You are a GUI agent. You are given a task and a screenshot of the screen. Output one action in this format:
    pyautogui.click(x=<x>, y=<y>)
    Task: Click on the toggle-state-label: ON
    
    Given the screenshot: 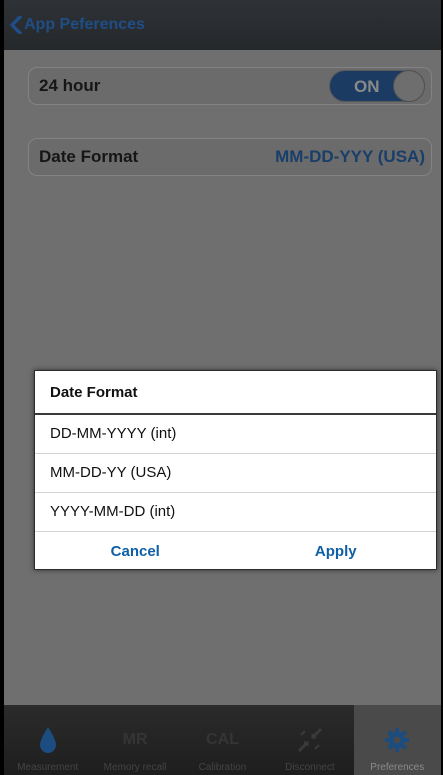 What is the action you would take?
    pyautogui.click(x=367, y=86)
    